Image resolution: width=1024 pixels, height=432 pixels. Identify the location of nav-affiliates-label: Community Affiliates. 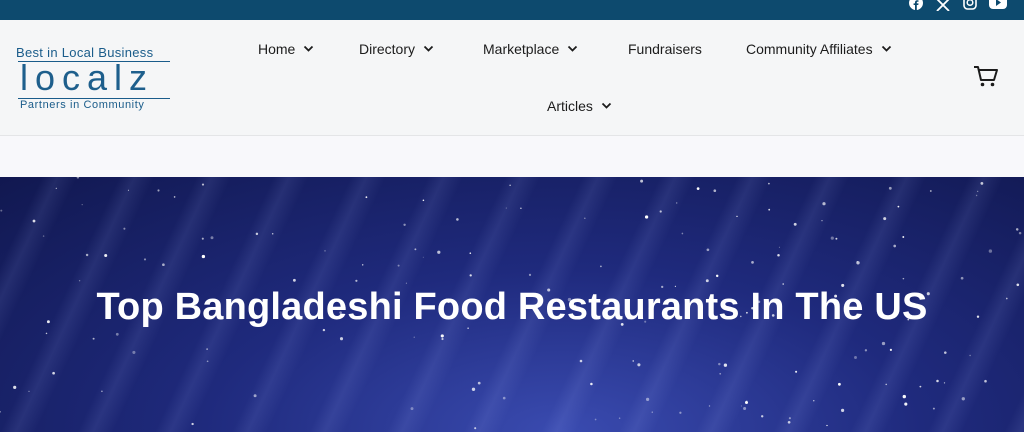
(809, 49).